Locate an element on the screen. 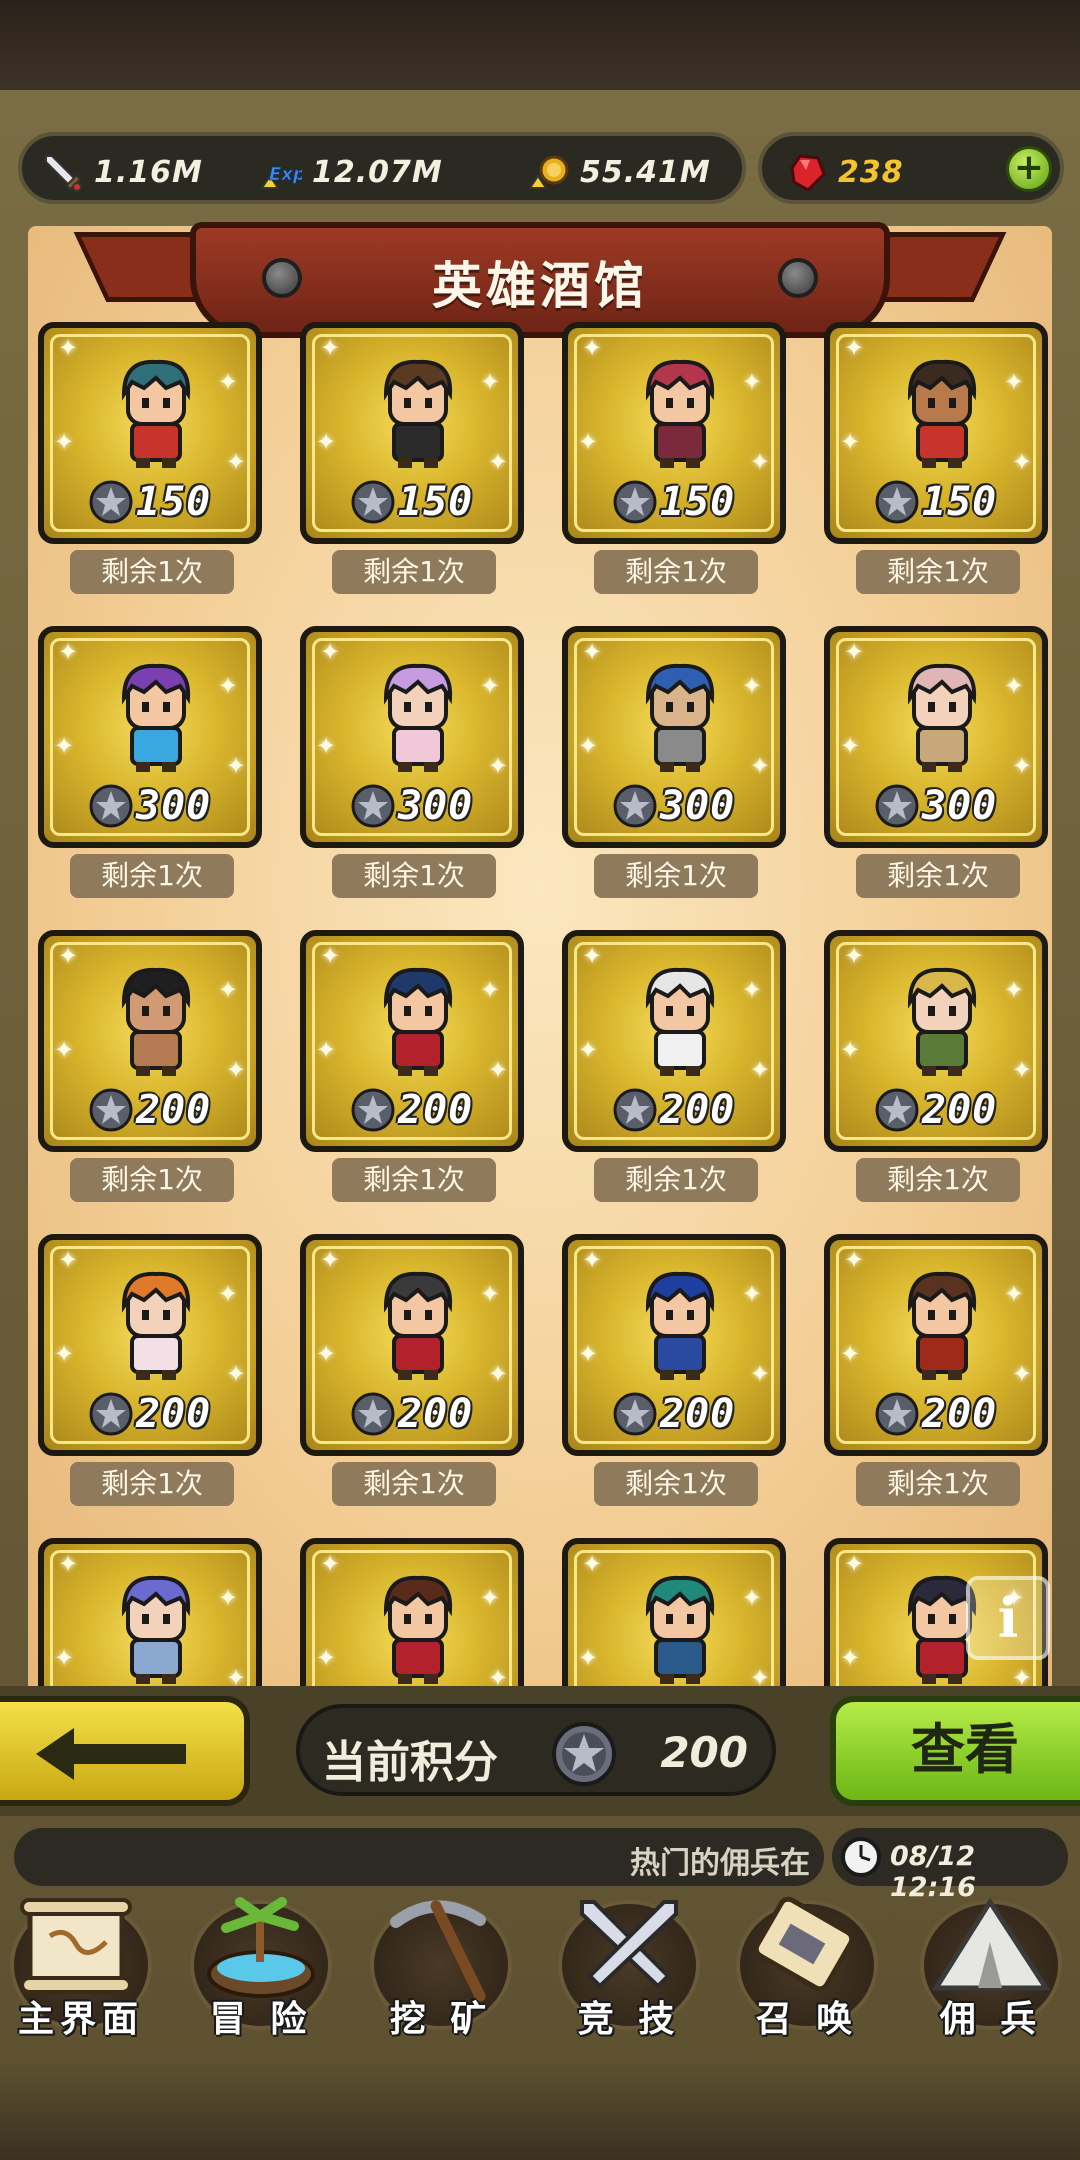  exp-icon: Exp is located at coordinates (281, 176).